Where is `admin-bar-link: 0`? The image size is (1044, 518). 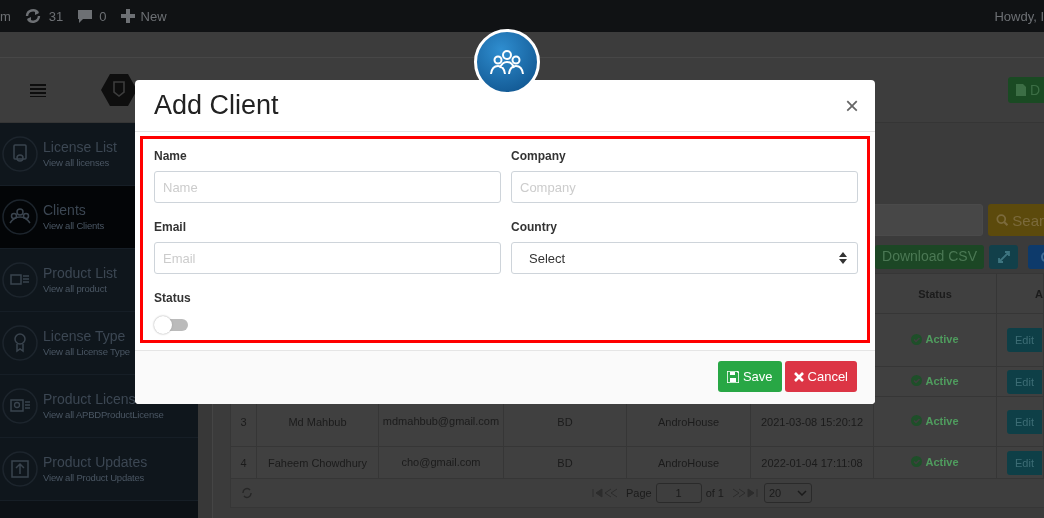 admin-bar-link: 0 is located at coordinates (103, 16).